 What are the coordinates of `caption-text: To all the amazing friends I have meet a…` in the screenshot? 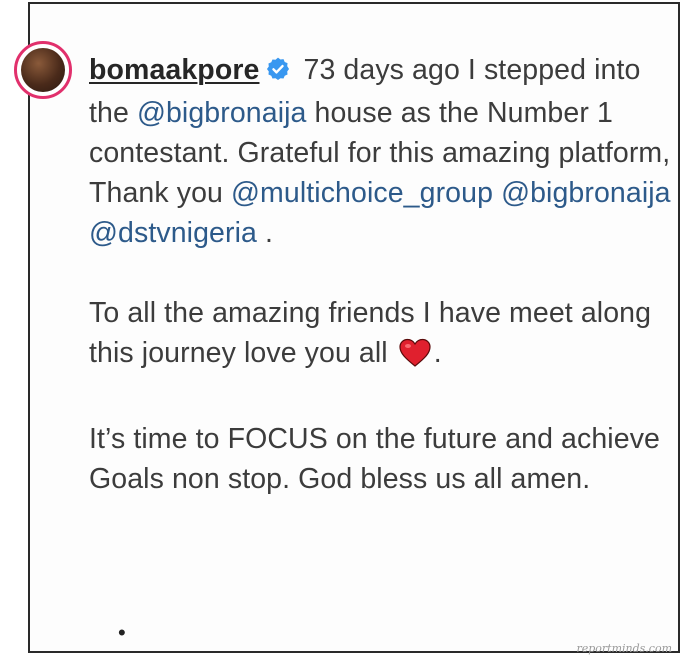 It's located at (370, 333).